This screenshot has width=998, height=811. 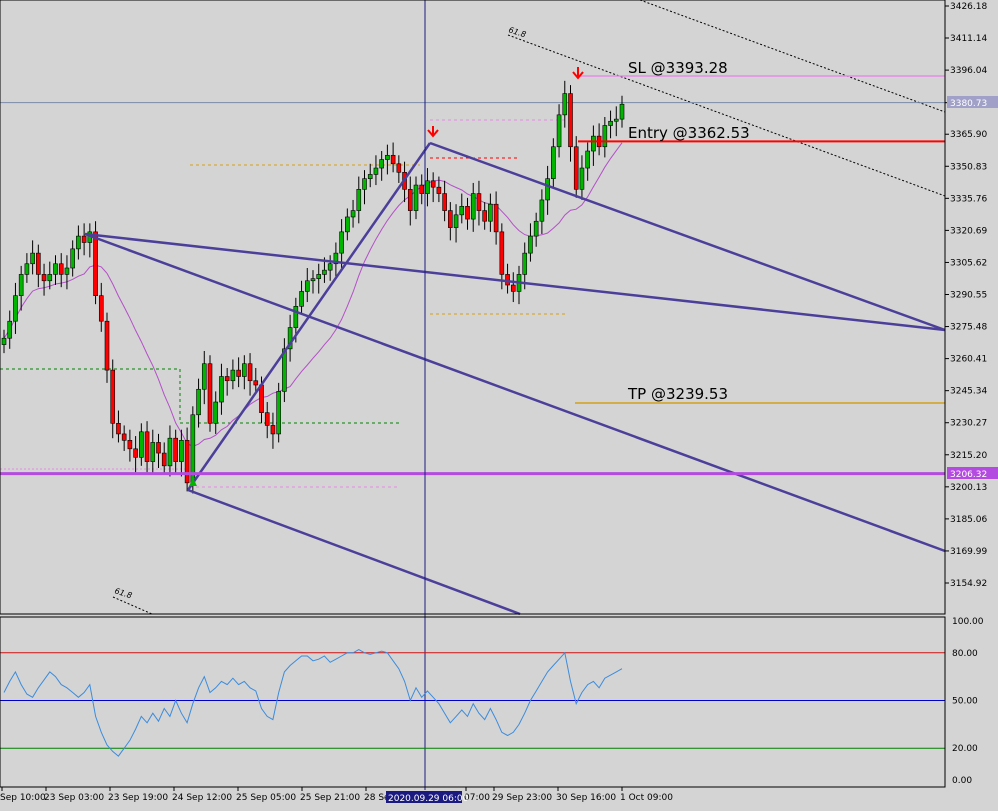 I want to click on time-tick-label: 25 Sep 05:00, so click(x=266, y=798).